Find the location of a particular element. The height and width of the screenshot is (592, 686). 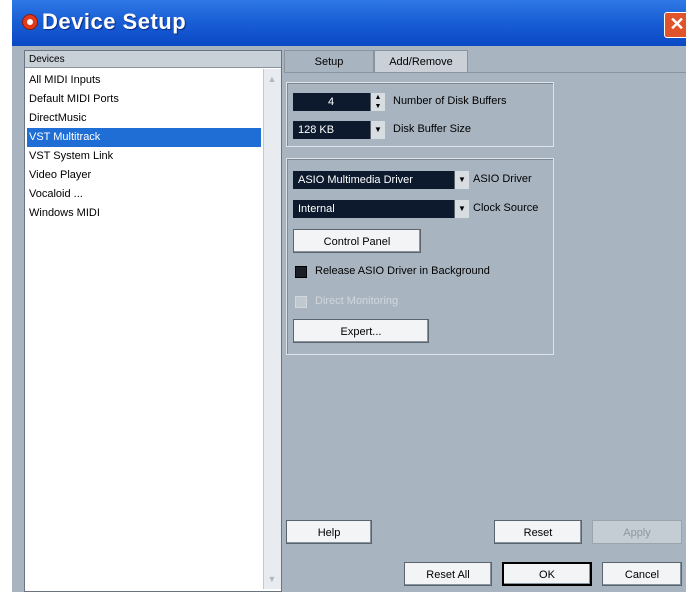

ok-button: OK is located at coordinates (547, 574).